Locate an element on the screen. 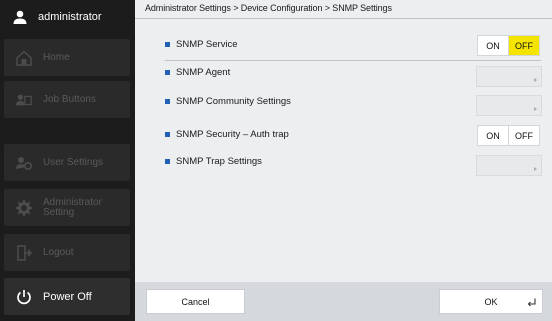  power-off-label: Power Off is located at coordinates (67, 296).